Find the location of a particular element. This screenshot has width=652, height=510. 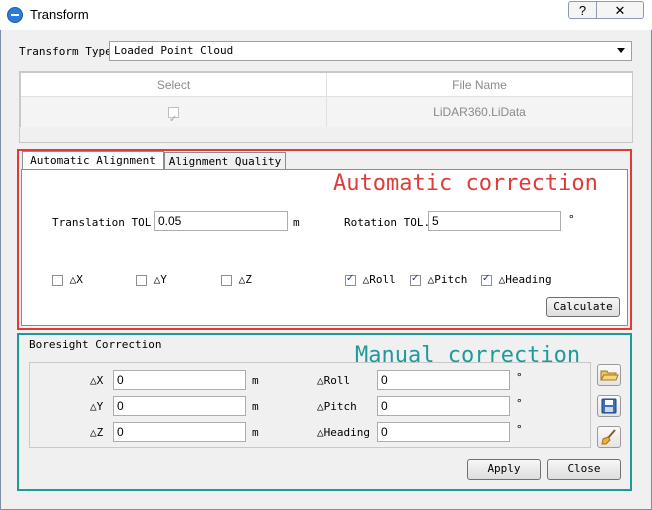

window-close-button: ✕ is located at coordinates (620, 10).